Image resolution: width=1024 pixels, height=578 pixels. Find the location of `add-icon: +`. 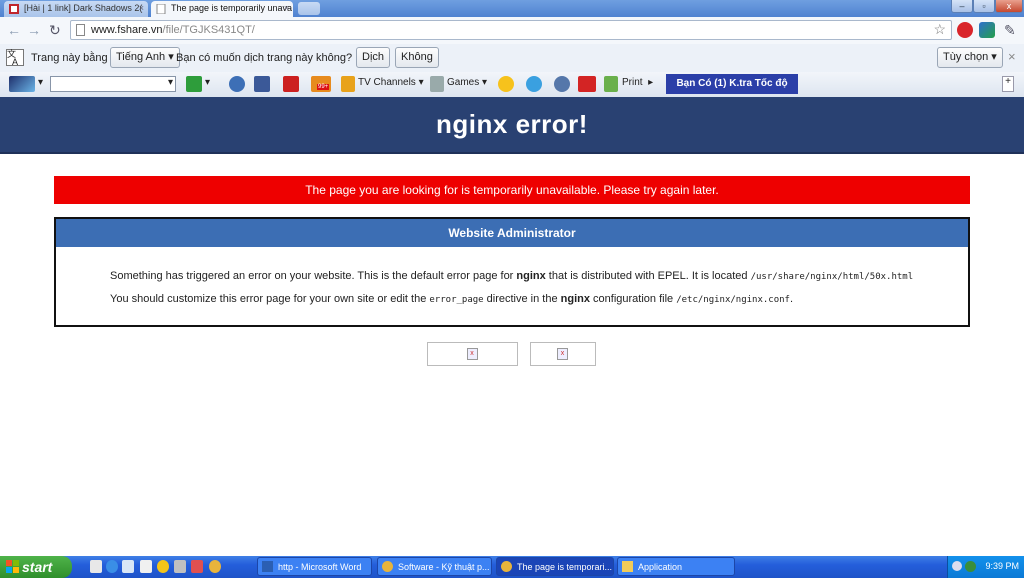

add-icon: + is located at coordinates (1008, 84).